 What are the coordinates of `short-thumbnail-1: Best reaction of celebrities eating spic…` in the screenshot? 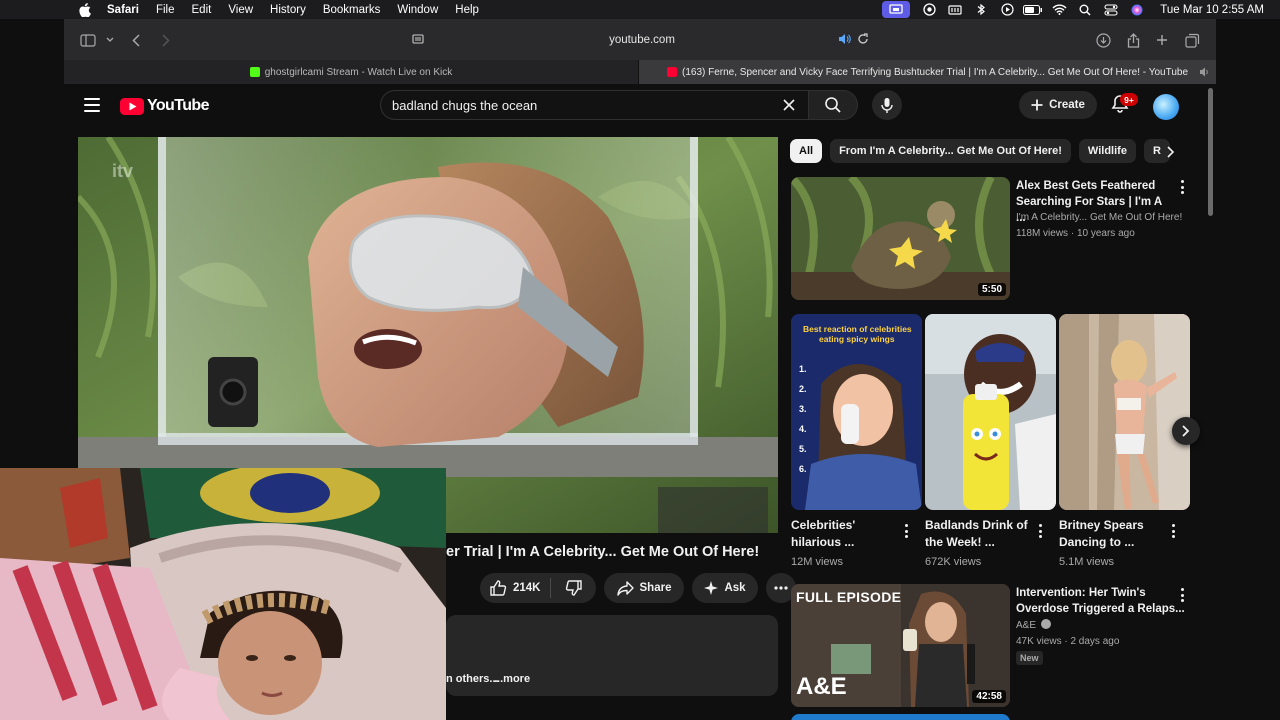 It's located at (856, 412).